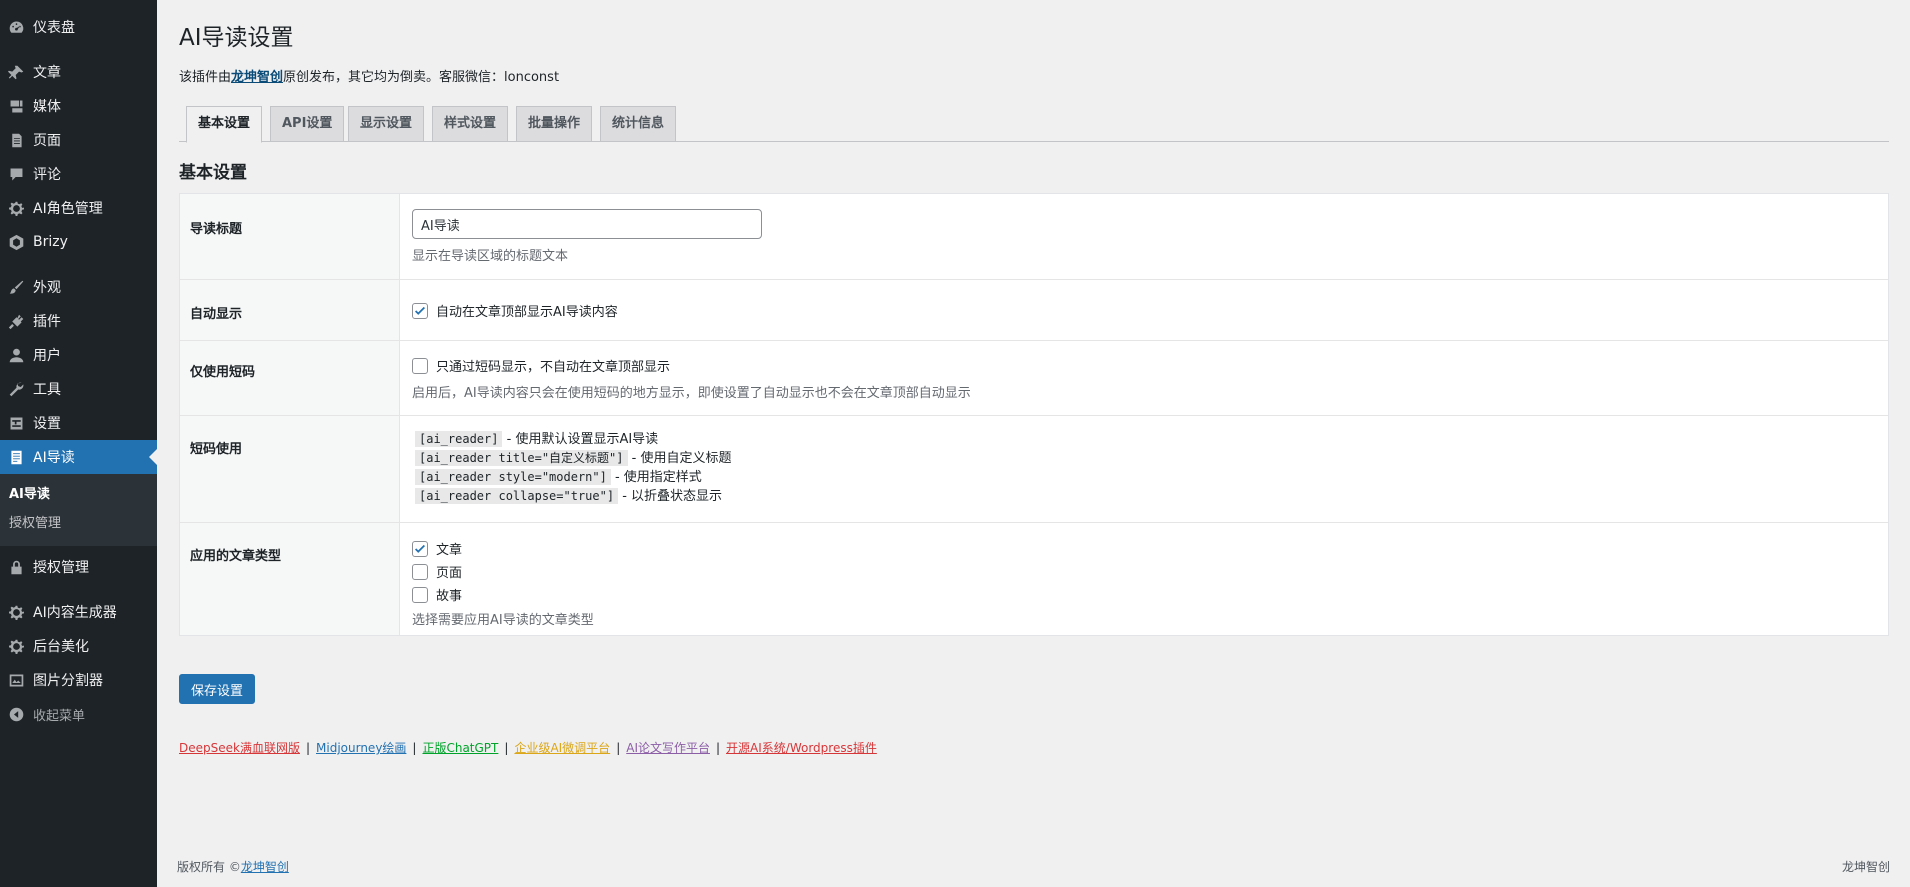  I want to click on save-settings-button: 保存设置, so click(217, 689).